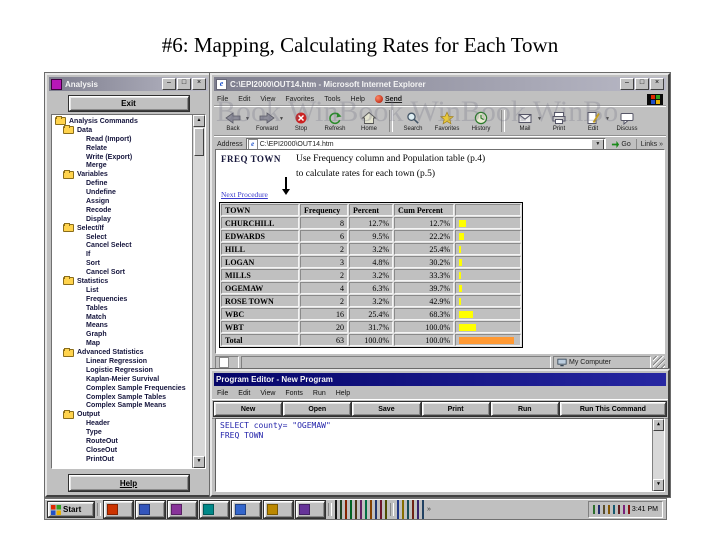 The image size is (720, 540). What do you see at coordinates (122, 121) in the screenshot?
I see `tree-item-analysis-commands: Analysis Commands` at bounding box center [122, 121].